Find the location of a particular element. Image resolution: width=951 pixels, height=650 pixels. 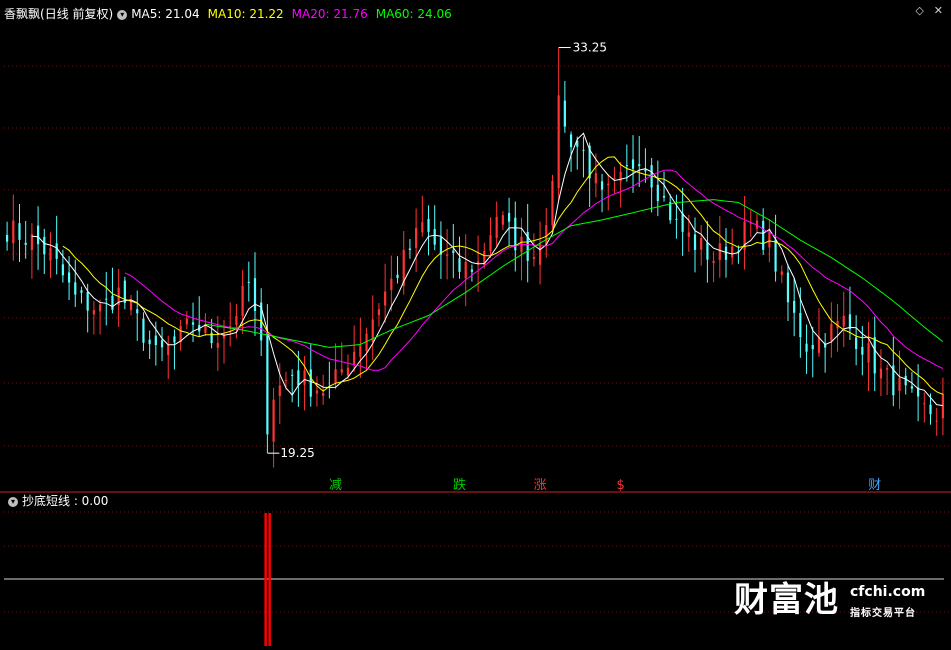

sub-panel-header: ▾ 抄底短线 : 0.00 is located at coordinates (56, 501).